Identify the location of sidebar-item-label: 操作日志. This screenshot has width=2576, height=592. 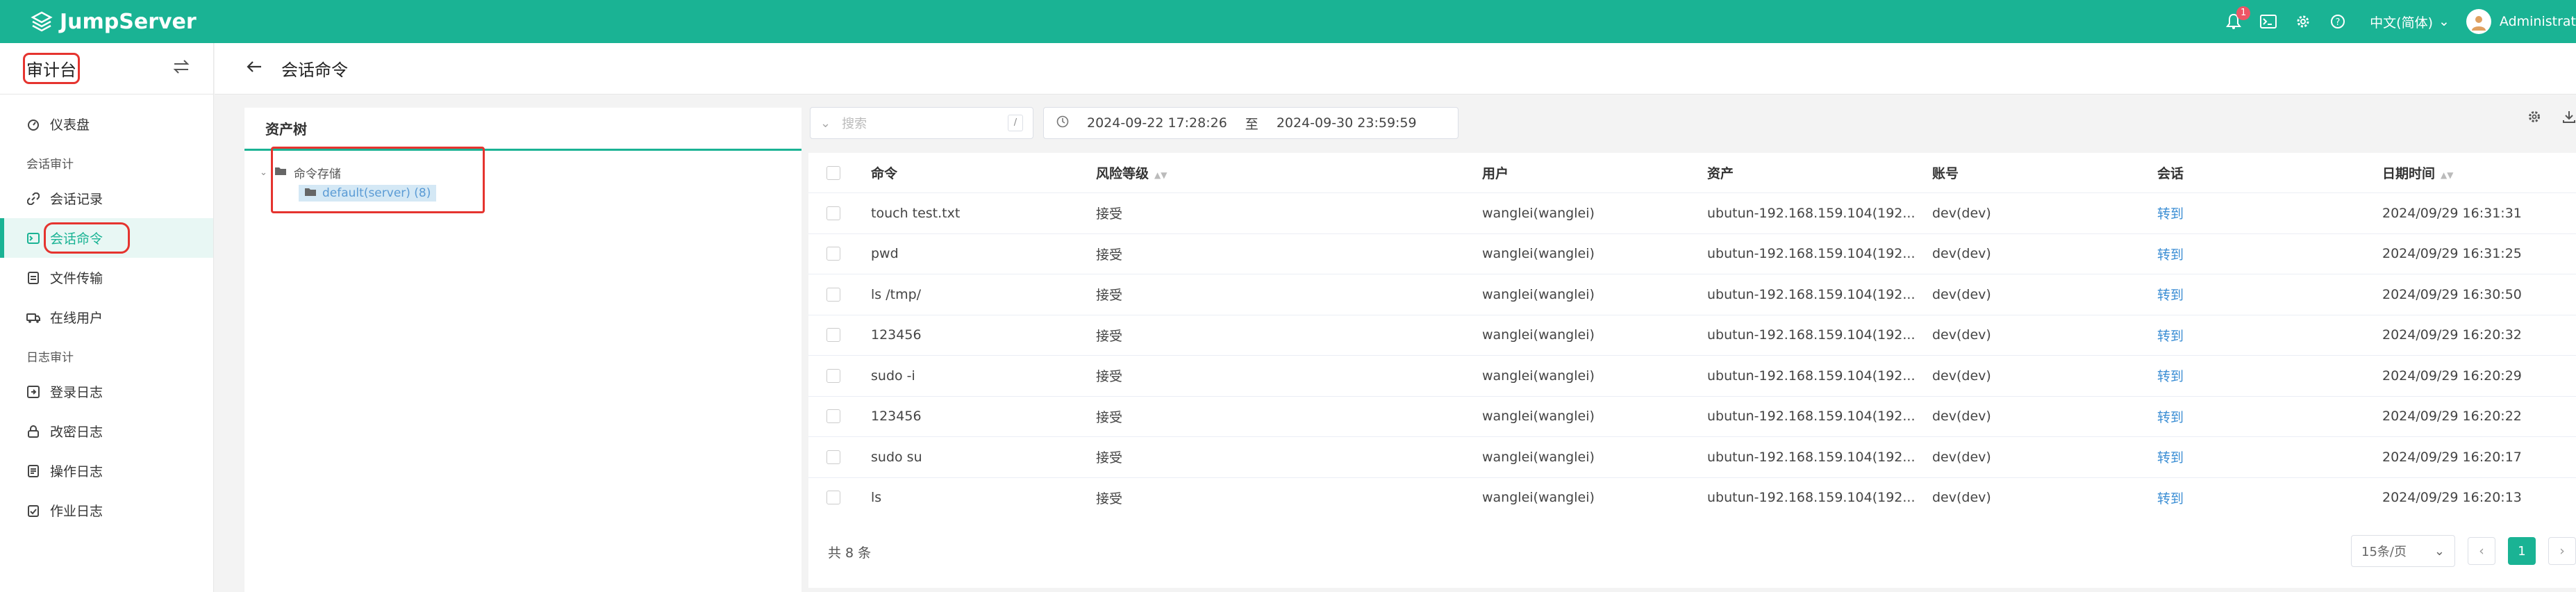
(76, 472).